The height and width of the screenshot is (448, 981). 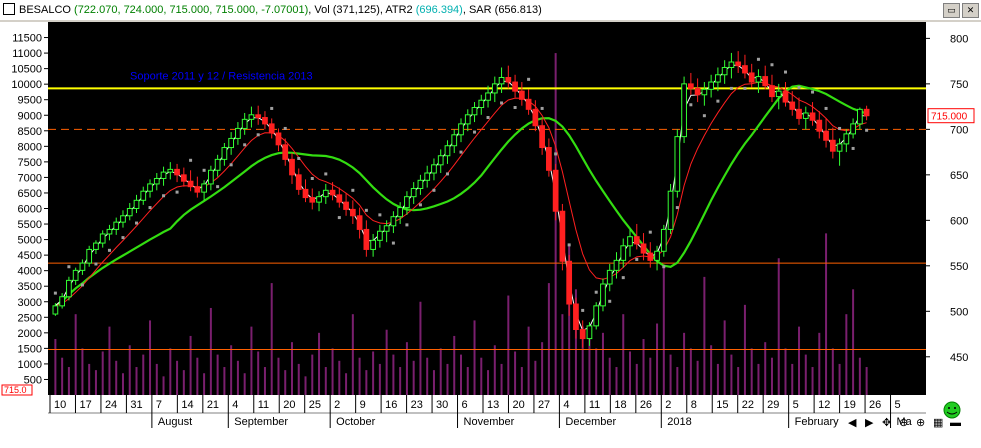 What do you see at coordinates (850, 405) in the screenshot?
I see `date-tick-label: 19` at bounding box center [850, 405].